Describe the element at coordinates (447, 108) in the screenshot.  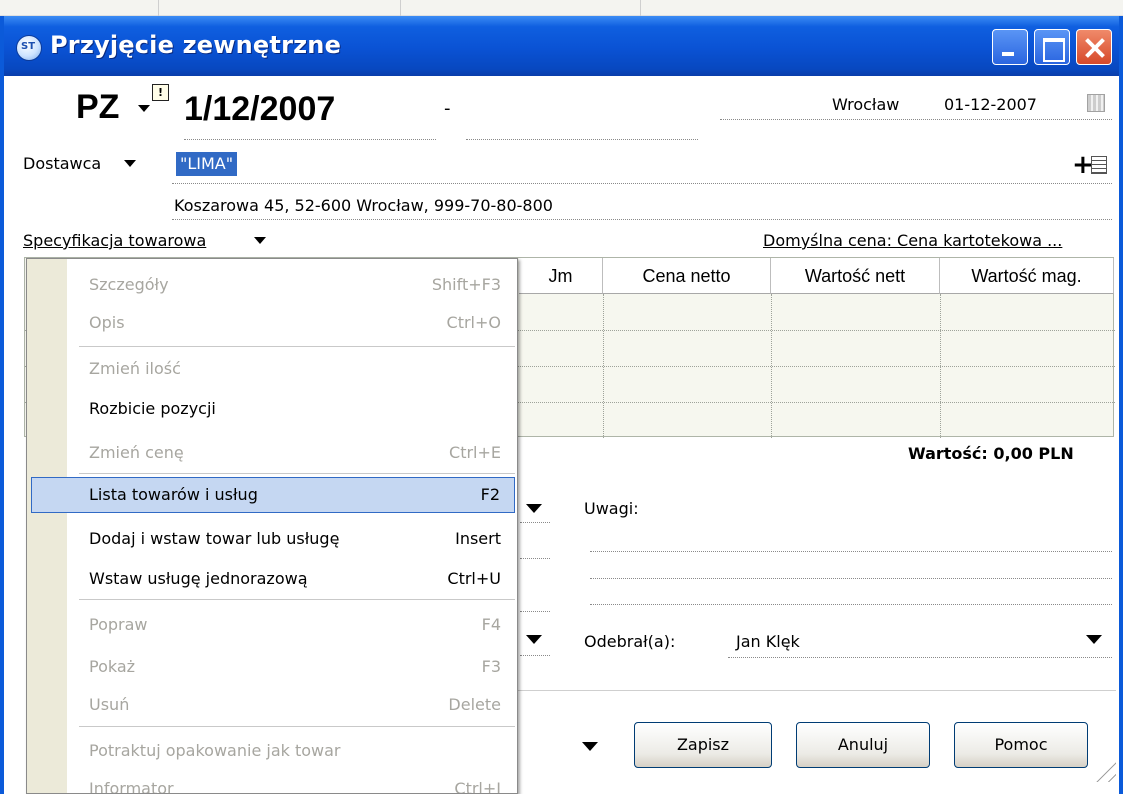
I see `doc-number-suffix: -` at that location.